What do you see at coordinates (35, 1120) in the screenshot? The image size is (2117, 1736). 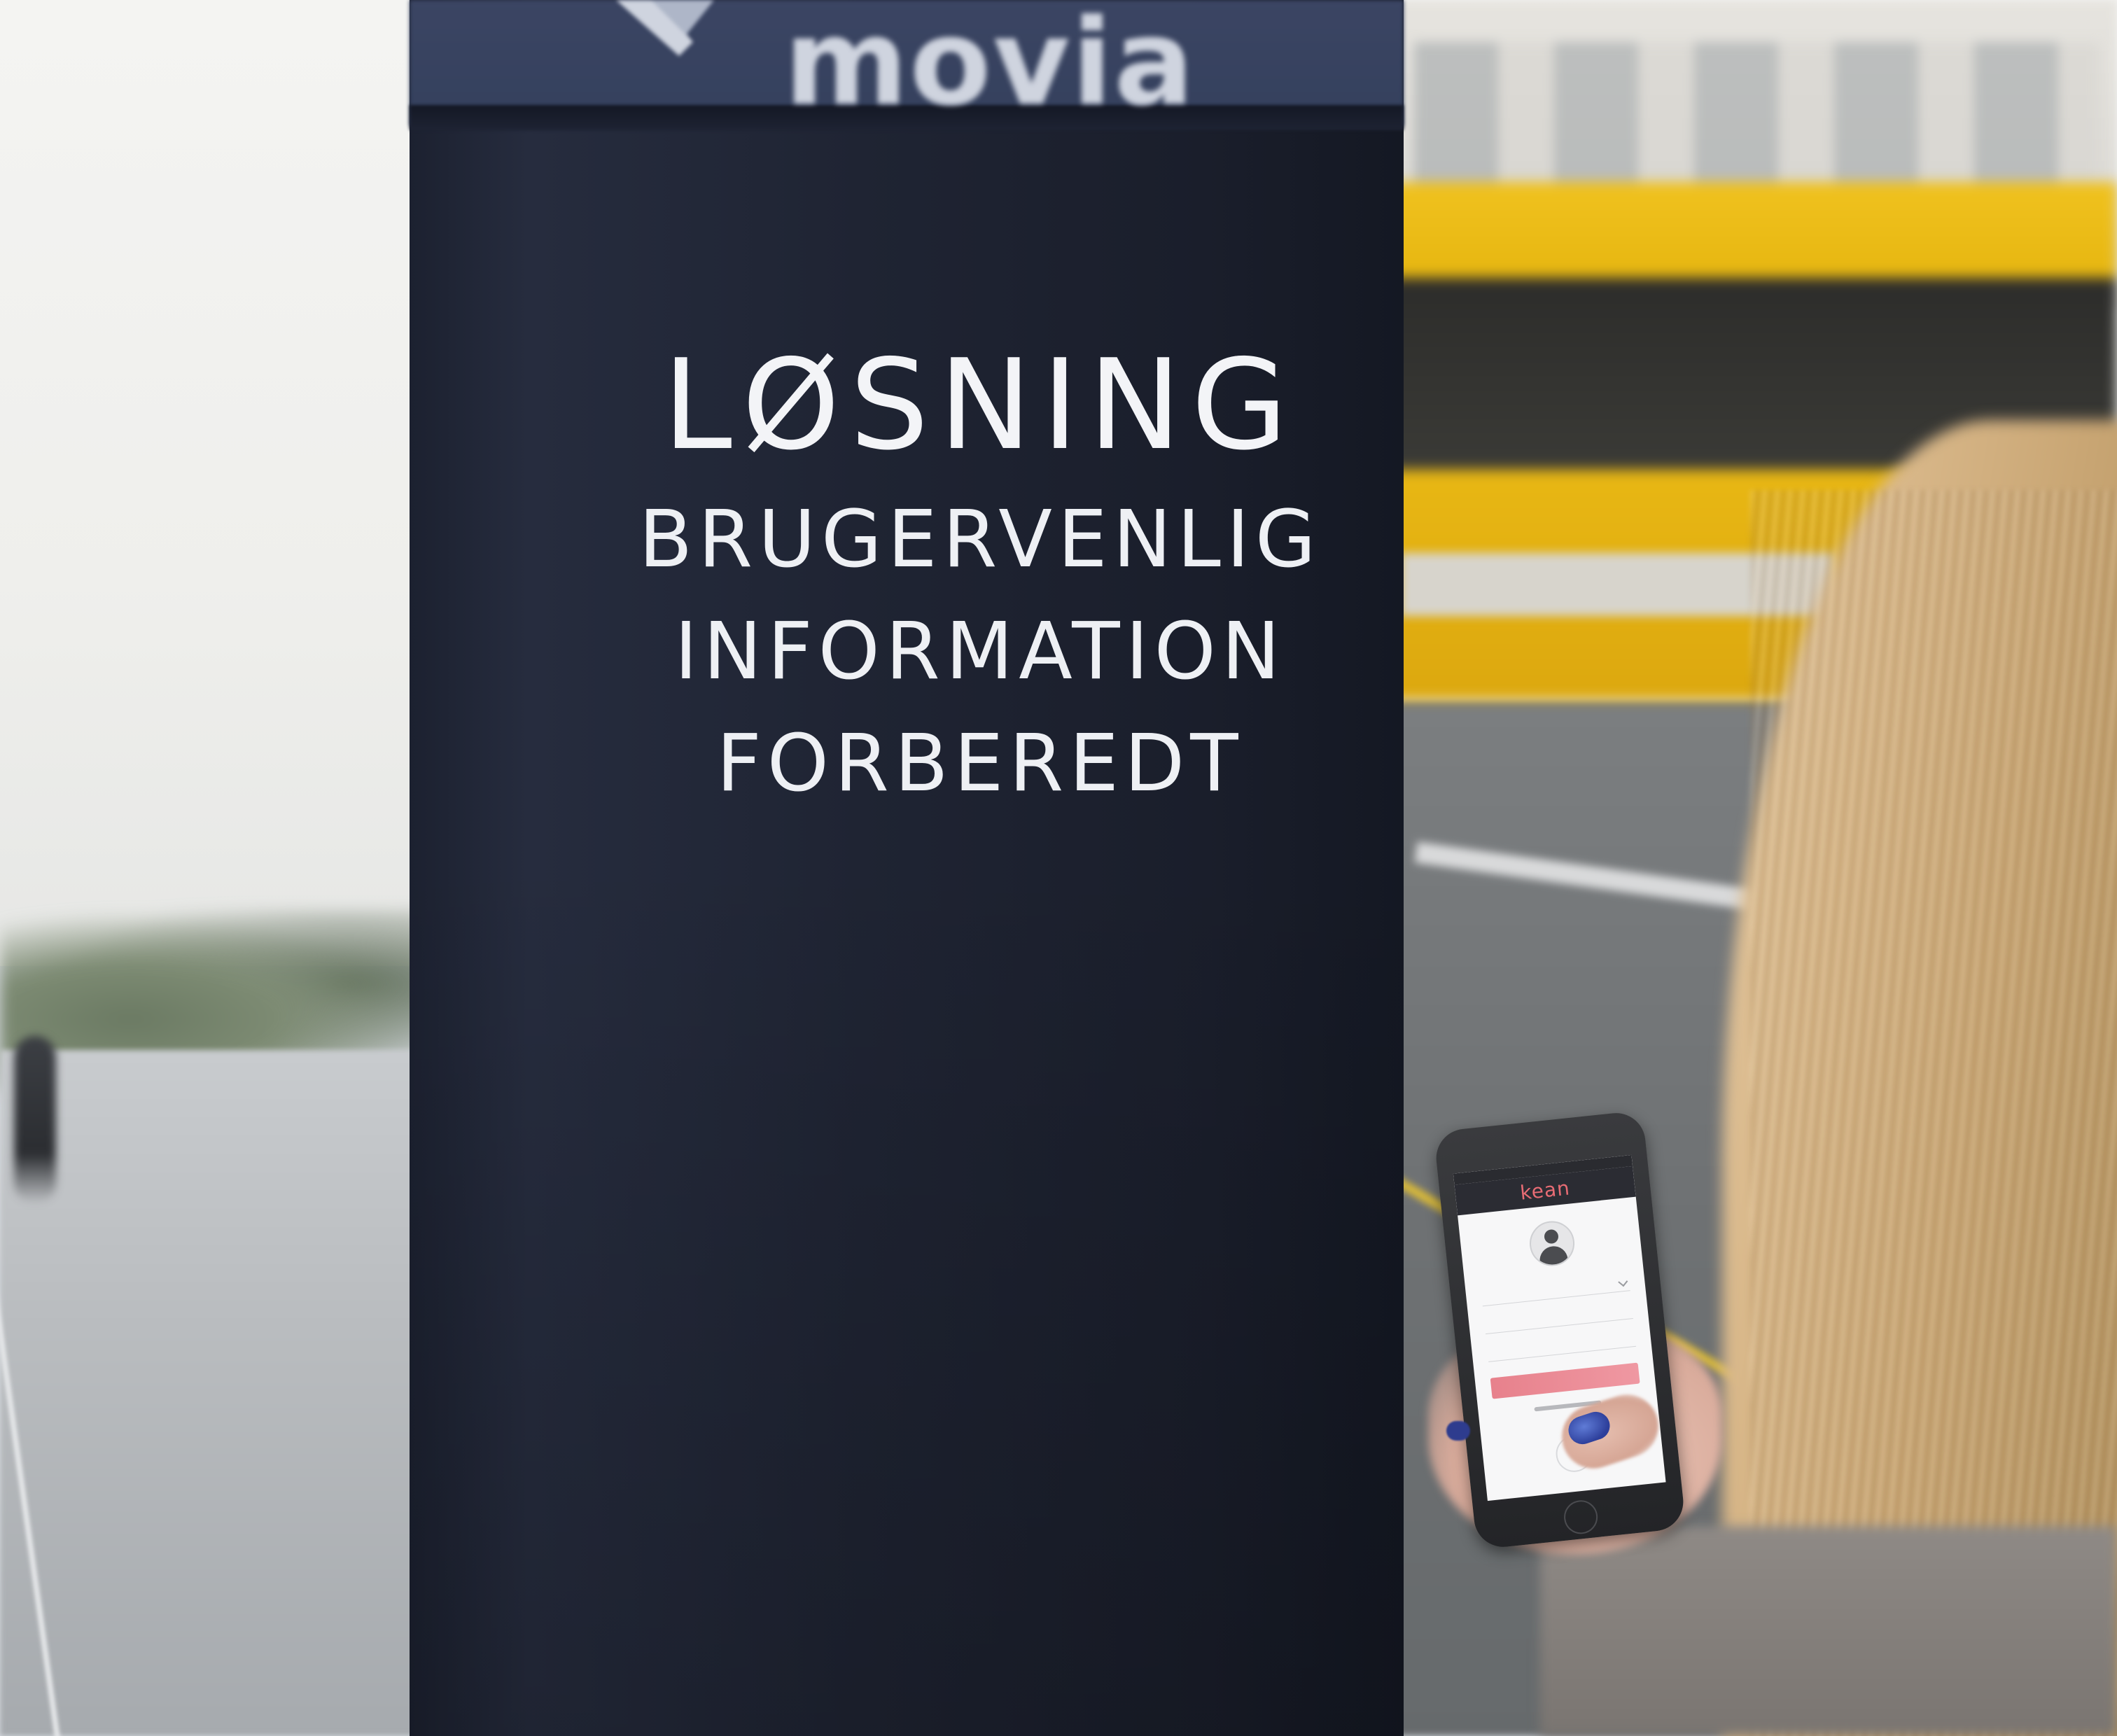 I see `distant-cyclist` at bounding box center [35, 1120].